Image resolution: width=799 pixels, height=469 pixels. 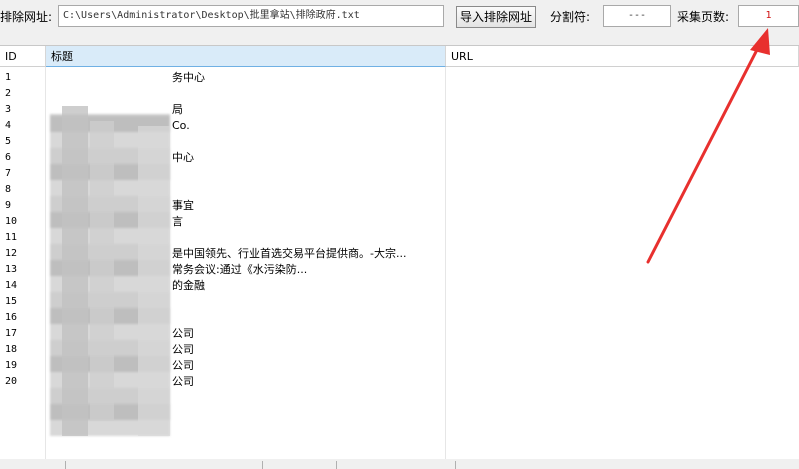 I want to click on row-id: 11, so click(x=11, y=237).